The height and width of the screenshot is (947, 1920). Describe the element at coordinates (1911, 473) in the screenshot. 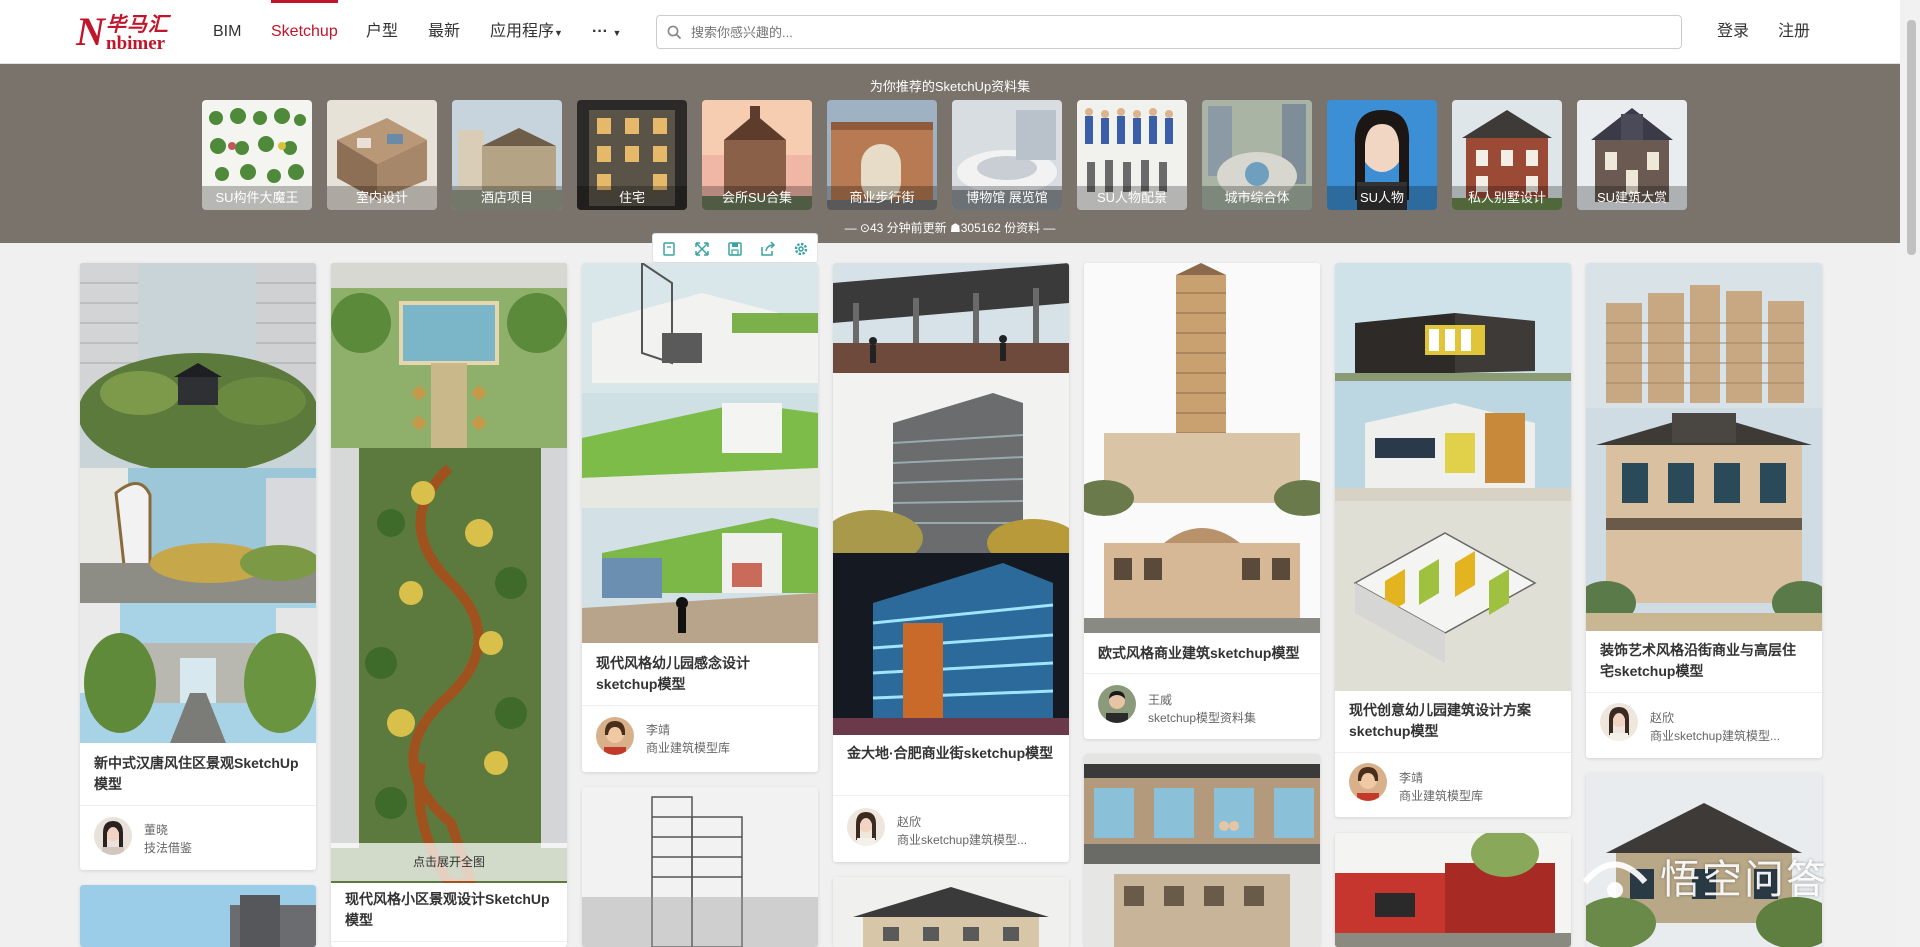

I see `page-scrollbar` at that location.